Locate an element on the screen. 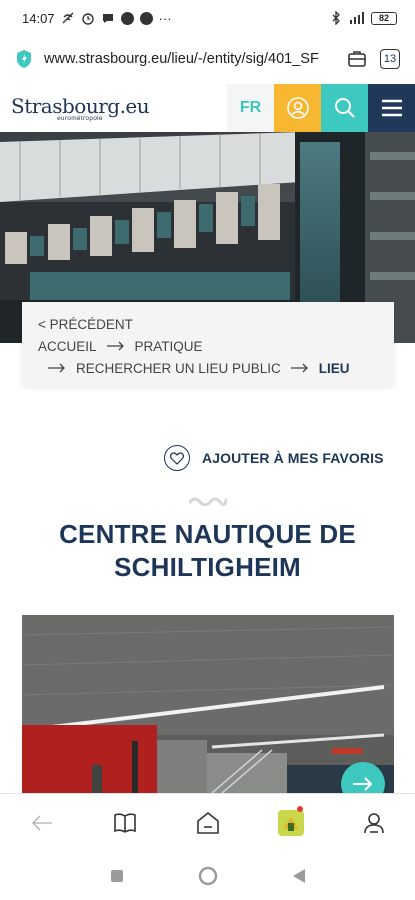 This screenshot has height=900, width=415. site-logo: Strasbourg.eu eurométropole is located at coordinates (113, 108).